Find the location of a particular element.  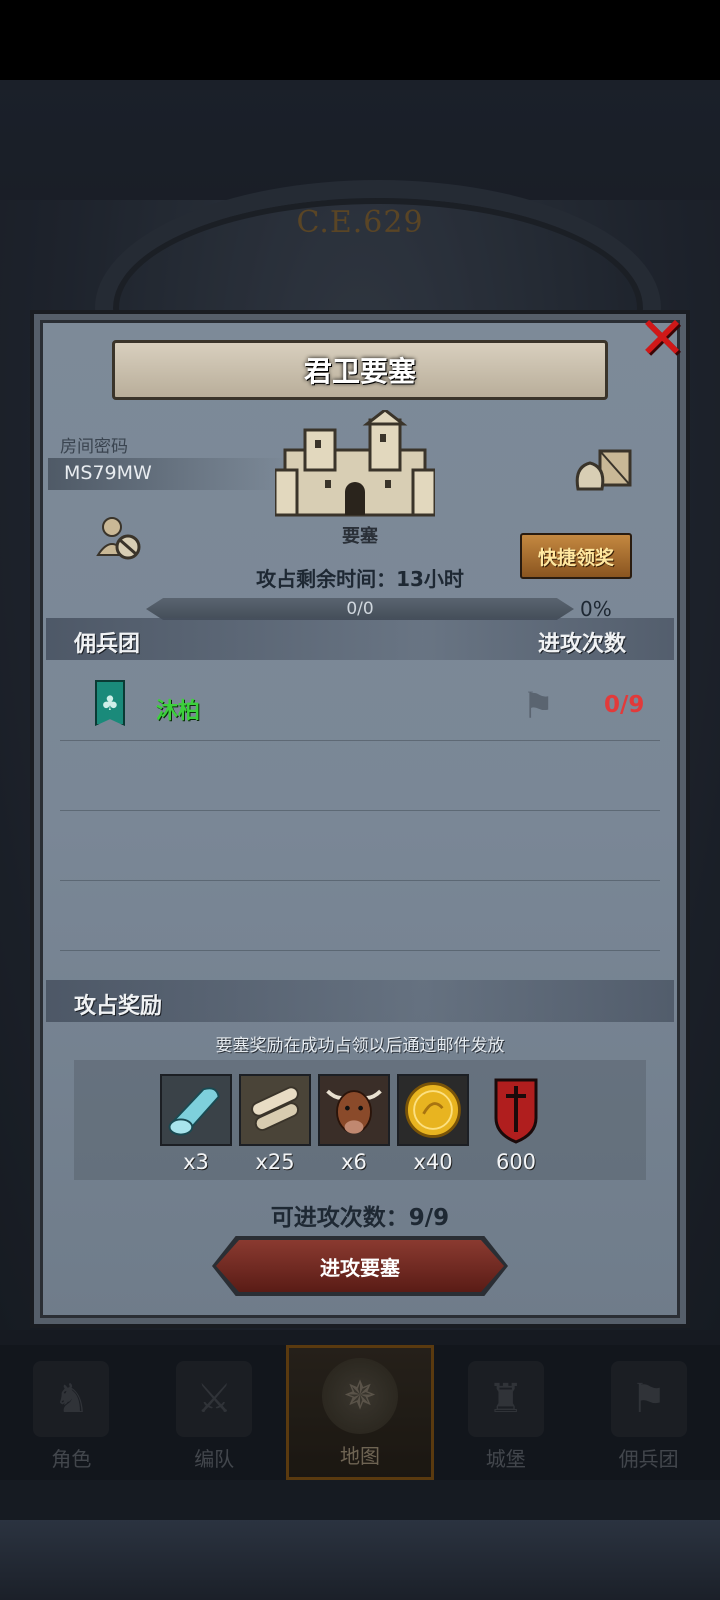

gold-coin-icon is located at coordinates (433, 1110).